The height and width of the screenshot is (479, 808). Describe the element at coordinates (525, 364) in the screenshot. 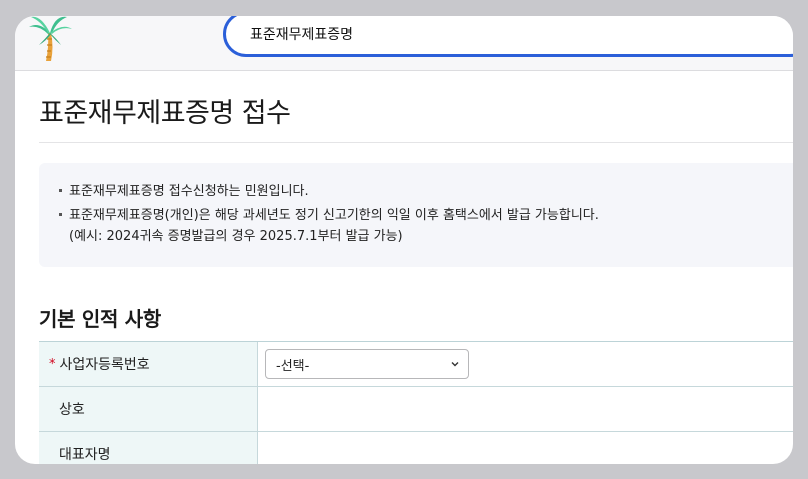

I see `row-value: -선택-` at that location.